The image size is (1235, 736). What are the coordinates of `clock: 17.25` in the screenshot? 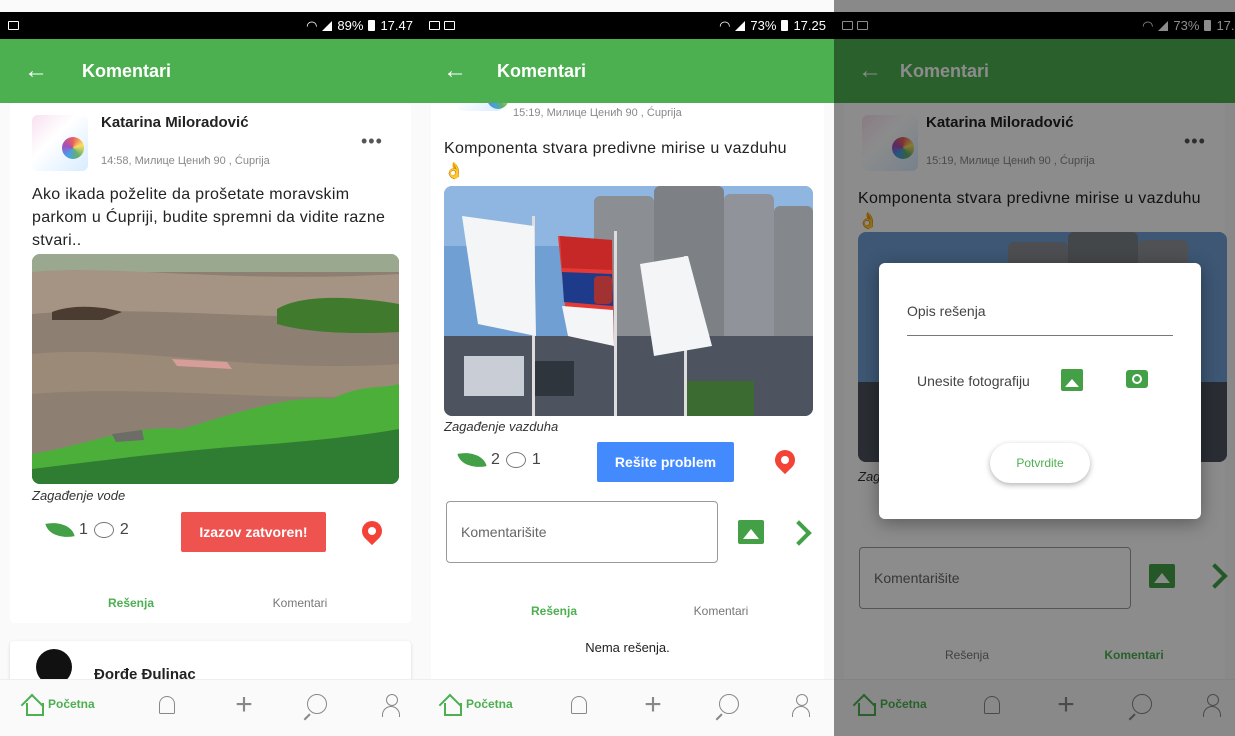 It's located at (809, 25).